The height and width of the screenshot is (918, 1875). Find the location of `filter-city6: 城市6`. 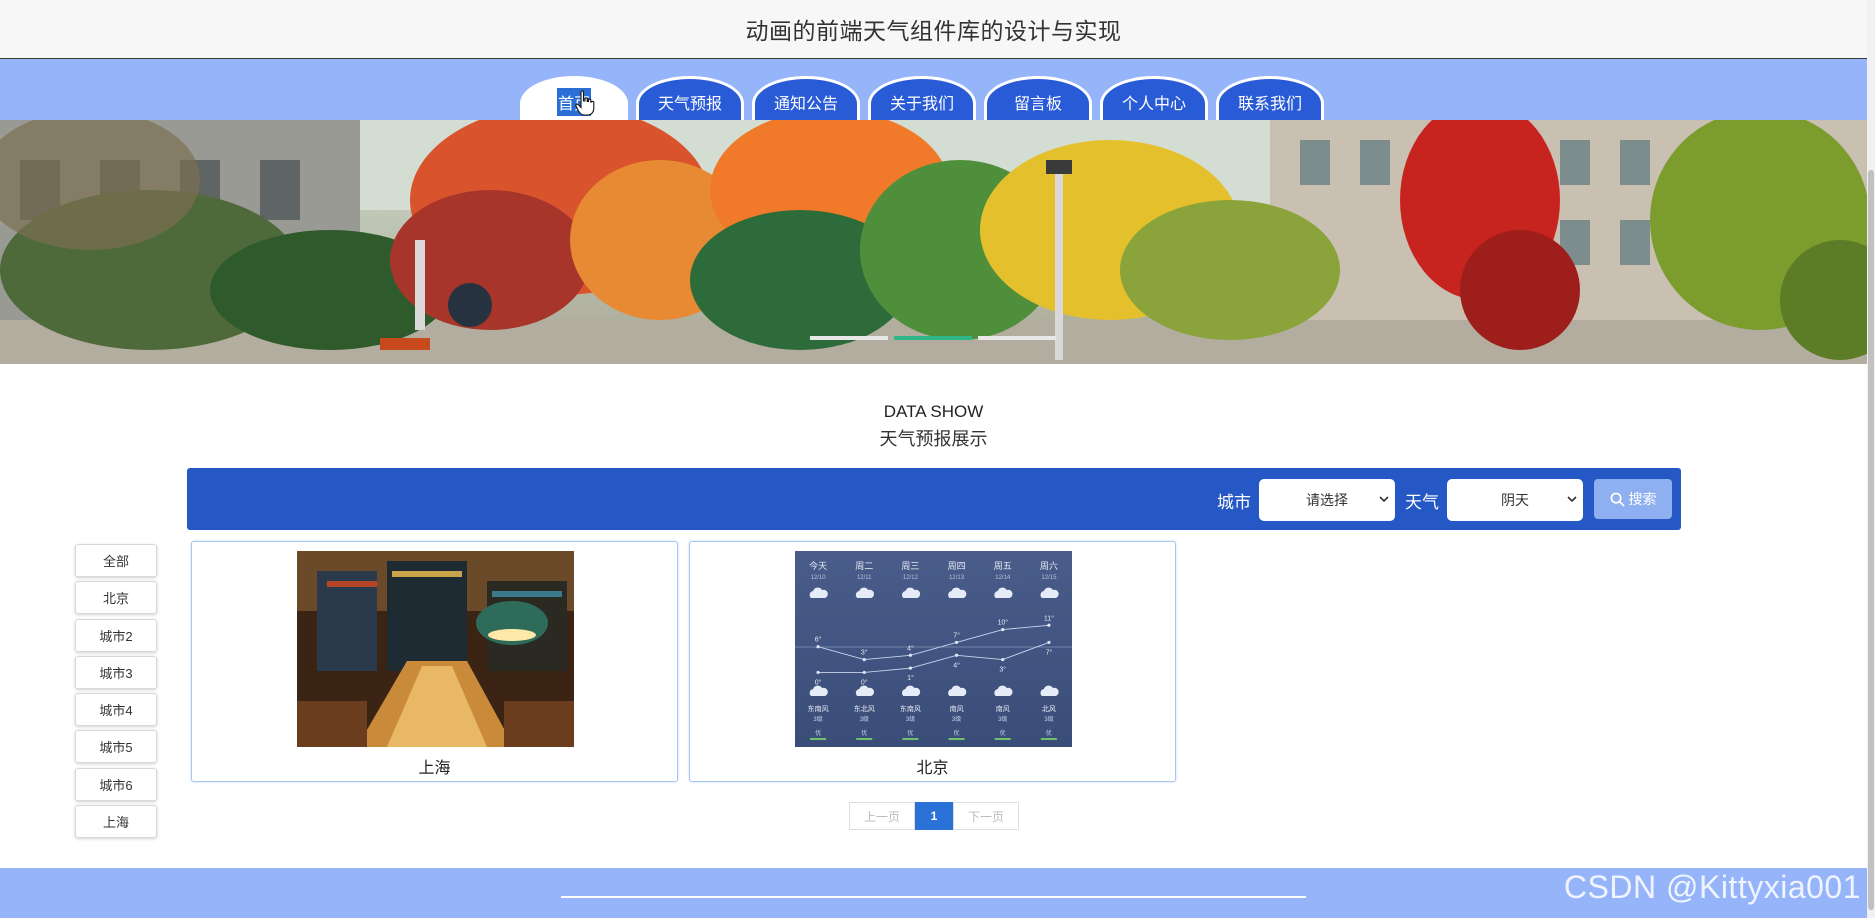

filter-city6: 城市6 is located at coordinates (116, 784).